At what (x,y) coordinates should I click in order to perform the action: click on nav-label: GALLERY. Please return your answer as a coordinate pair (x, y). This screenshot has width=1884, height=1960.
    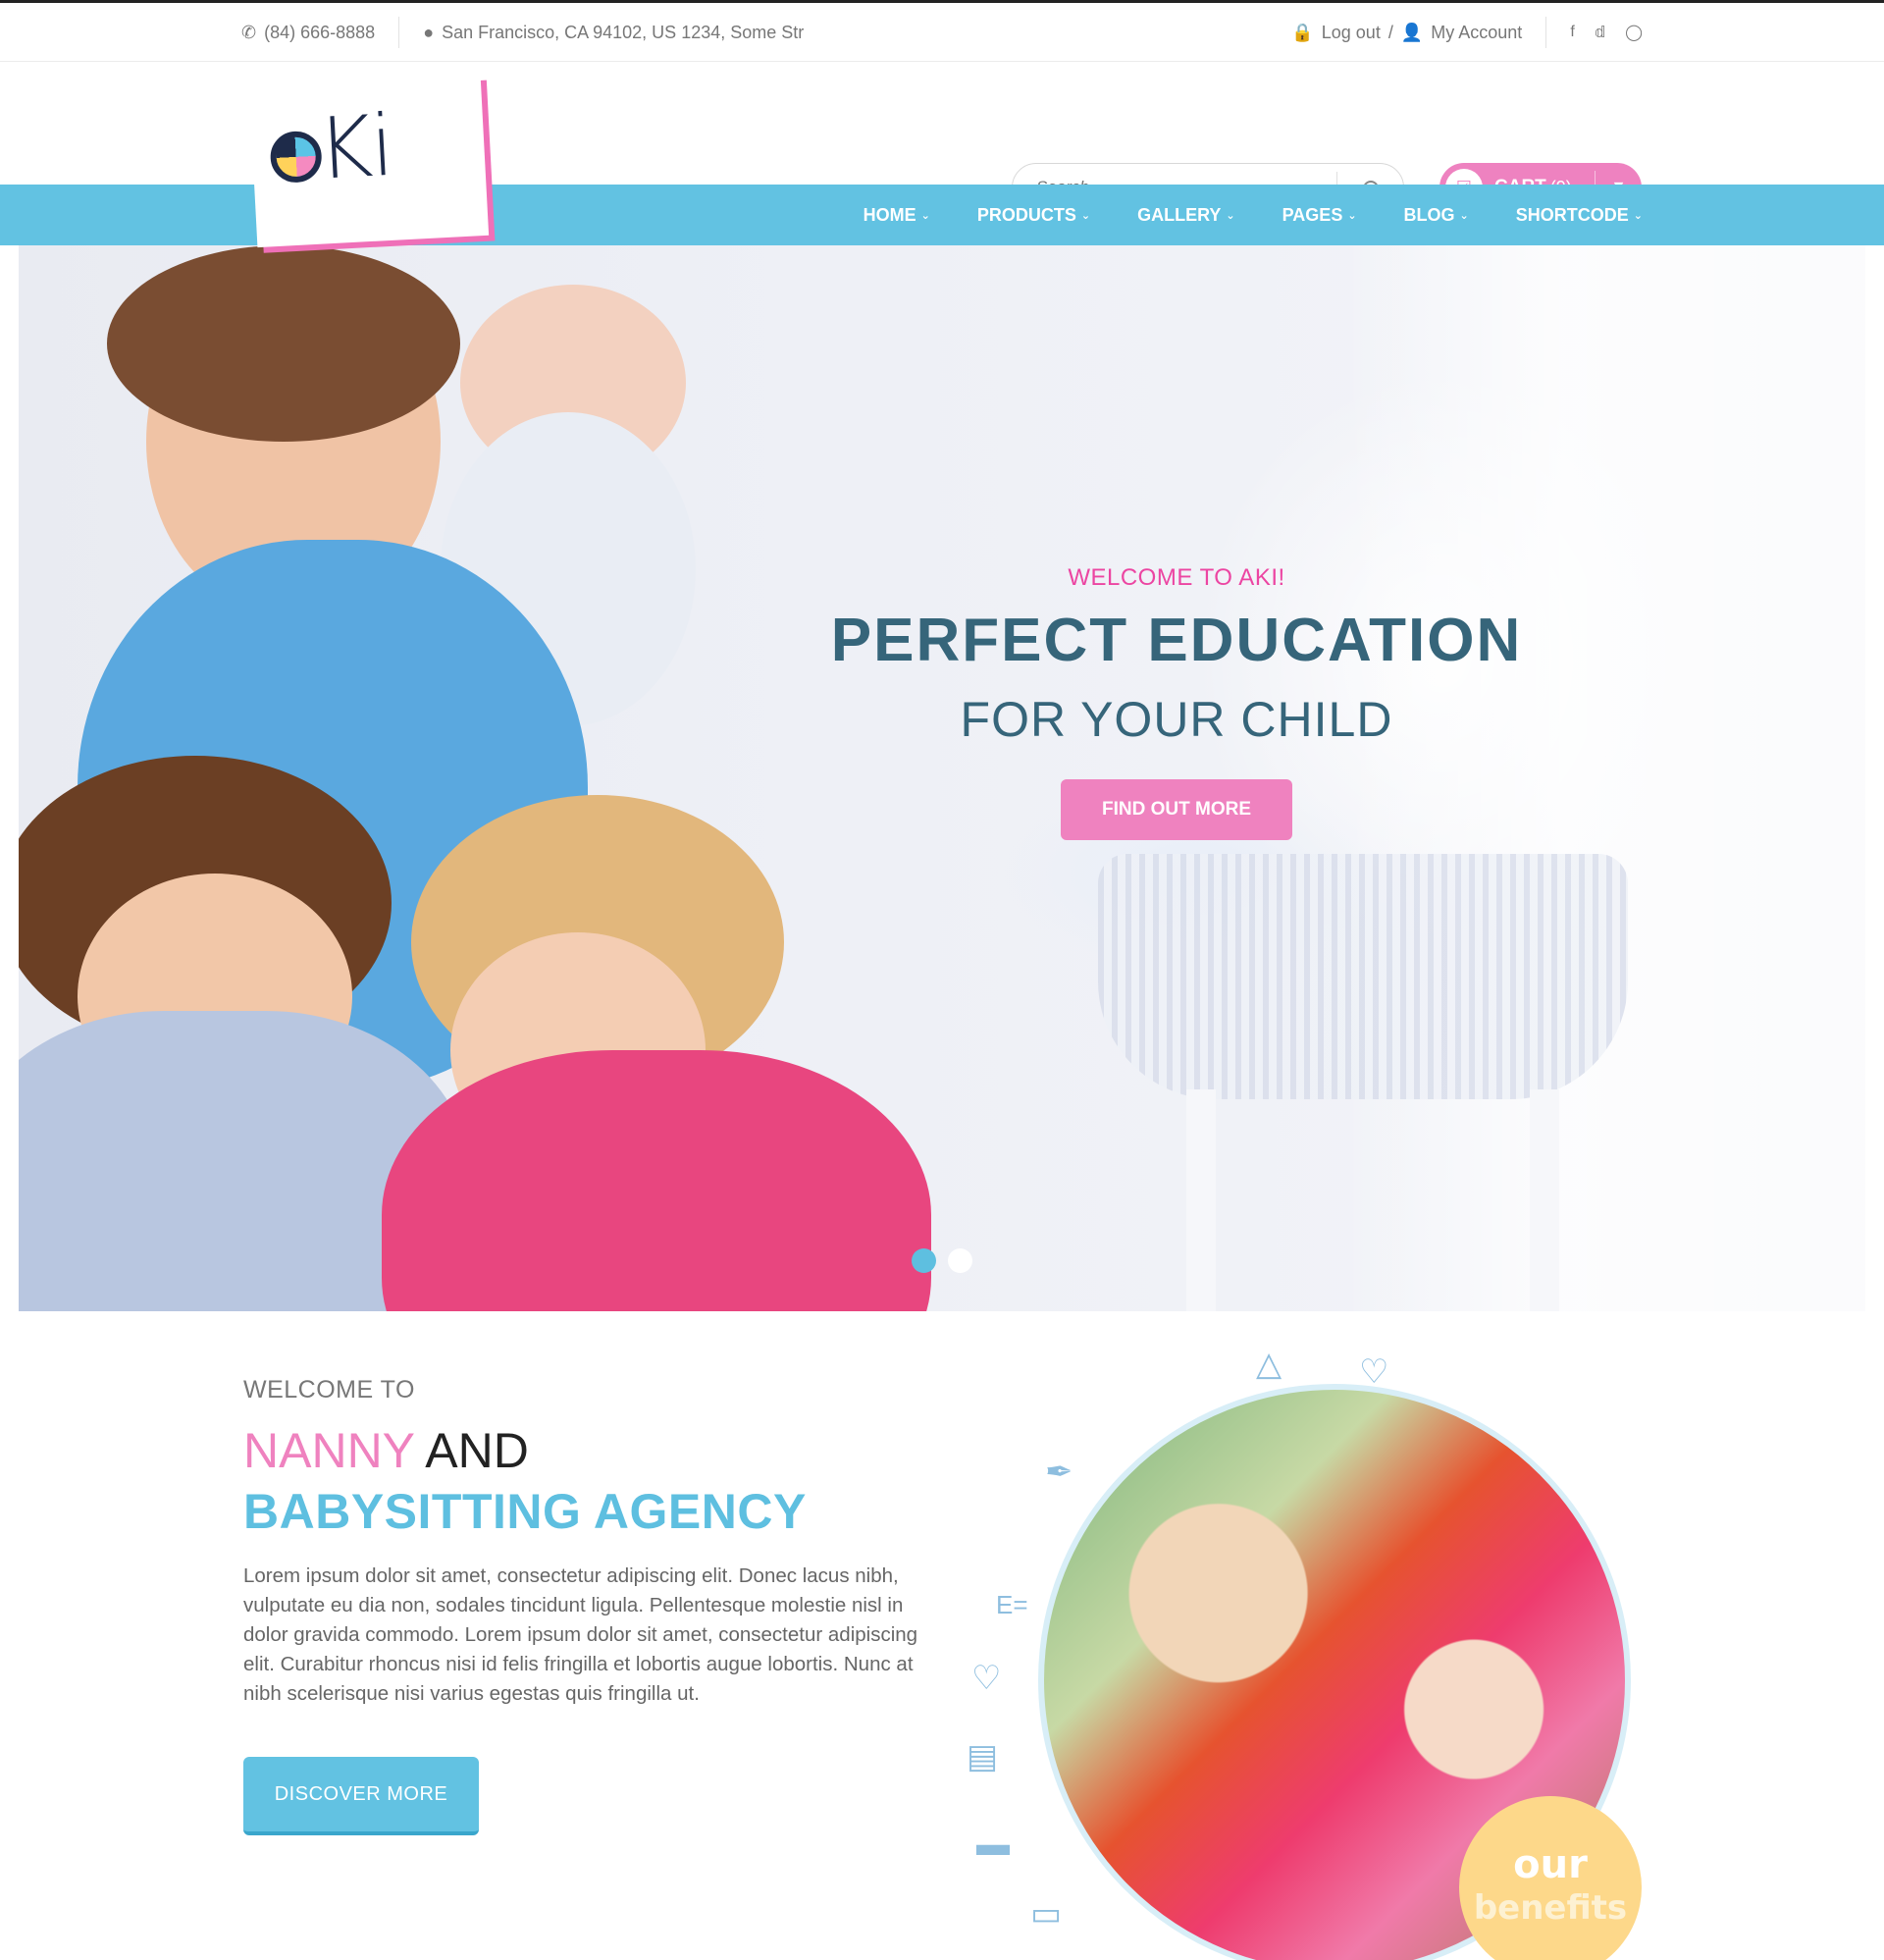
    Looking at the image, I should click on (1179, 215).